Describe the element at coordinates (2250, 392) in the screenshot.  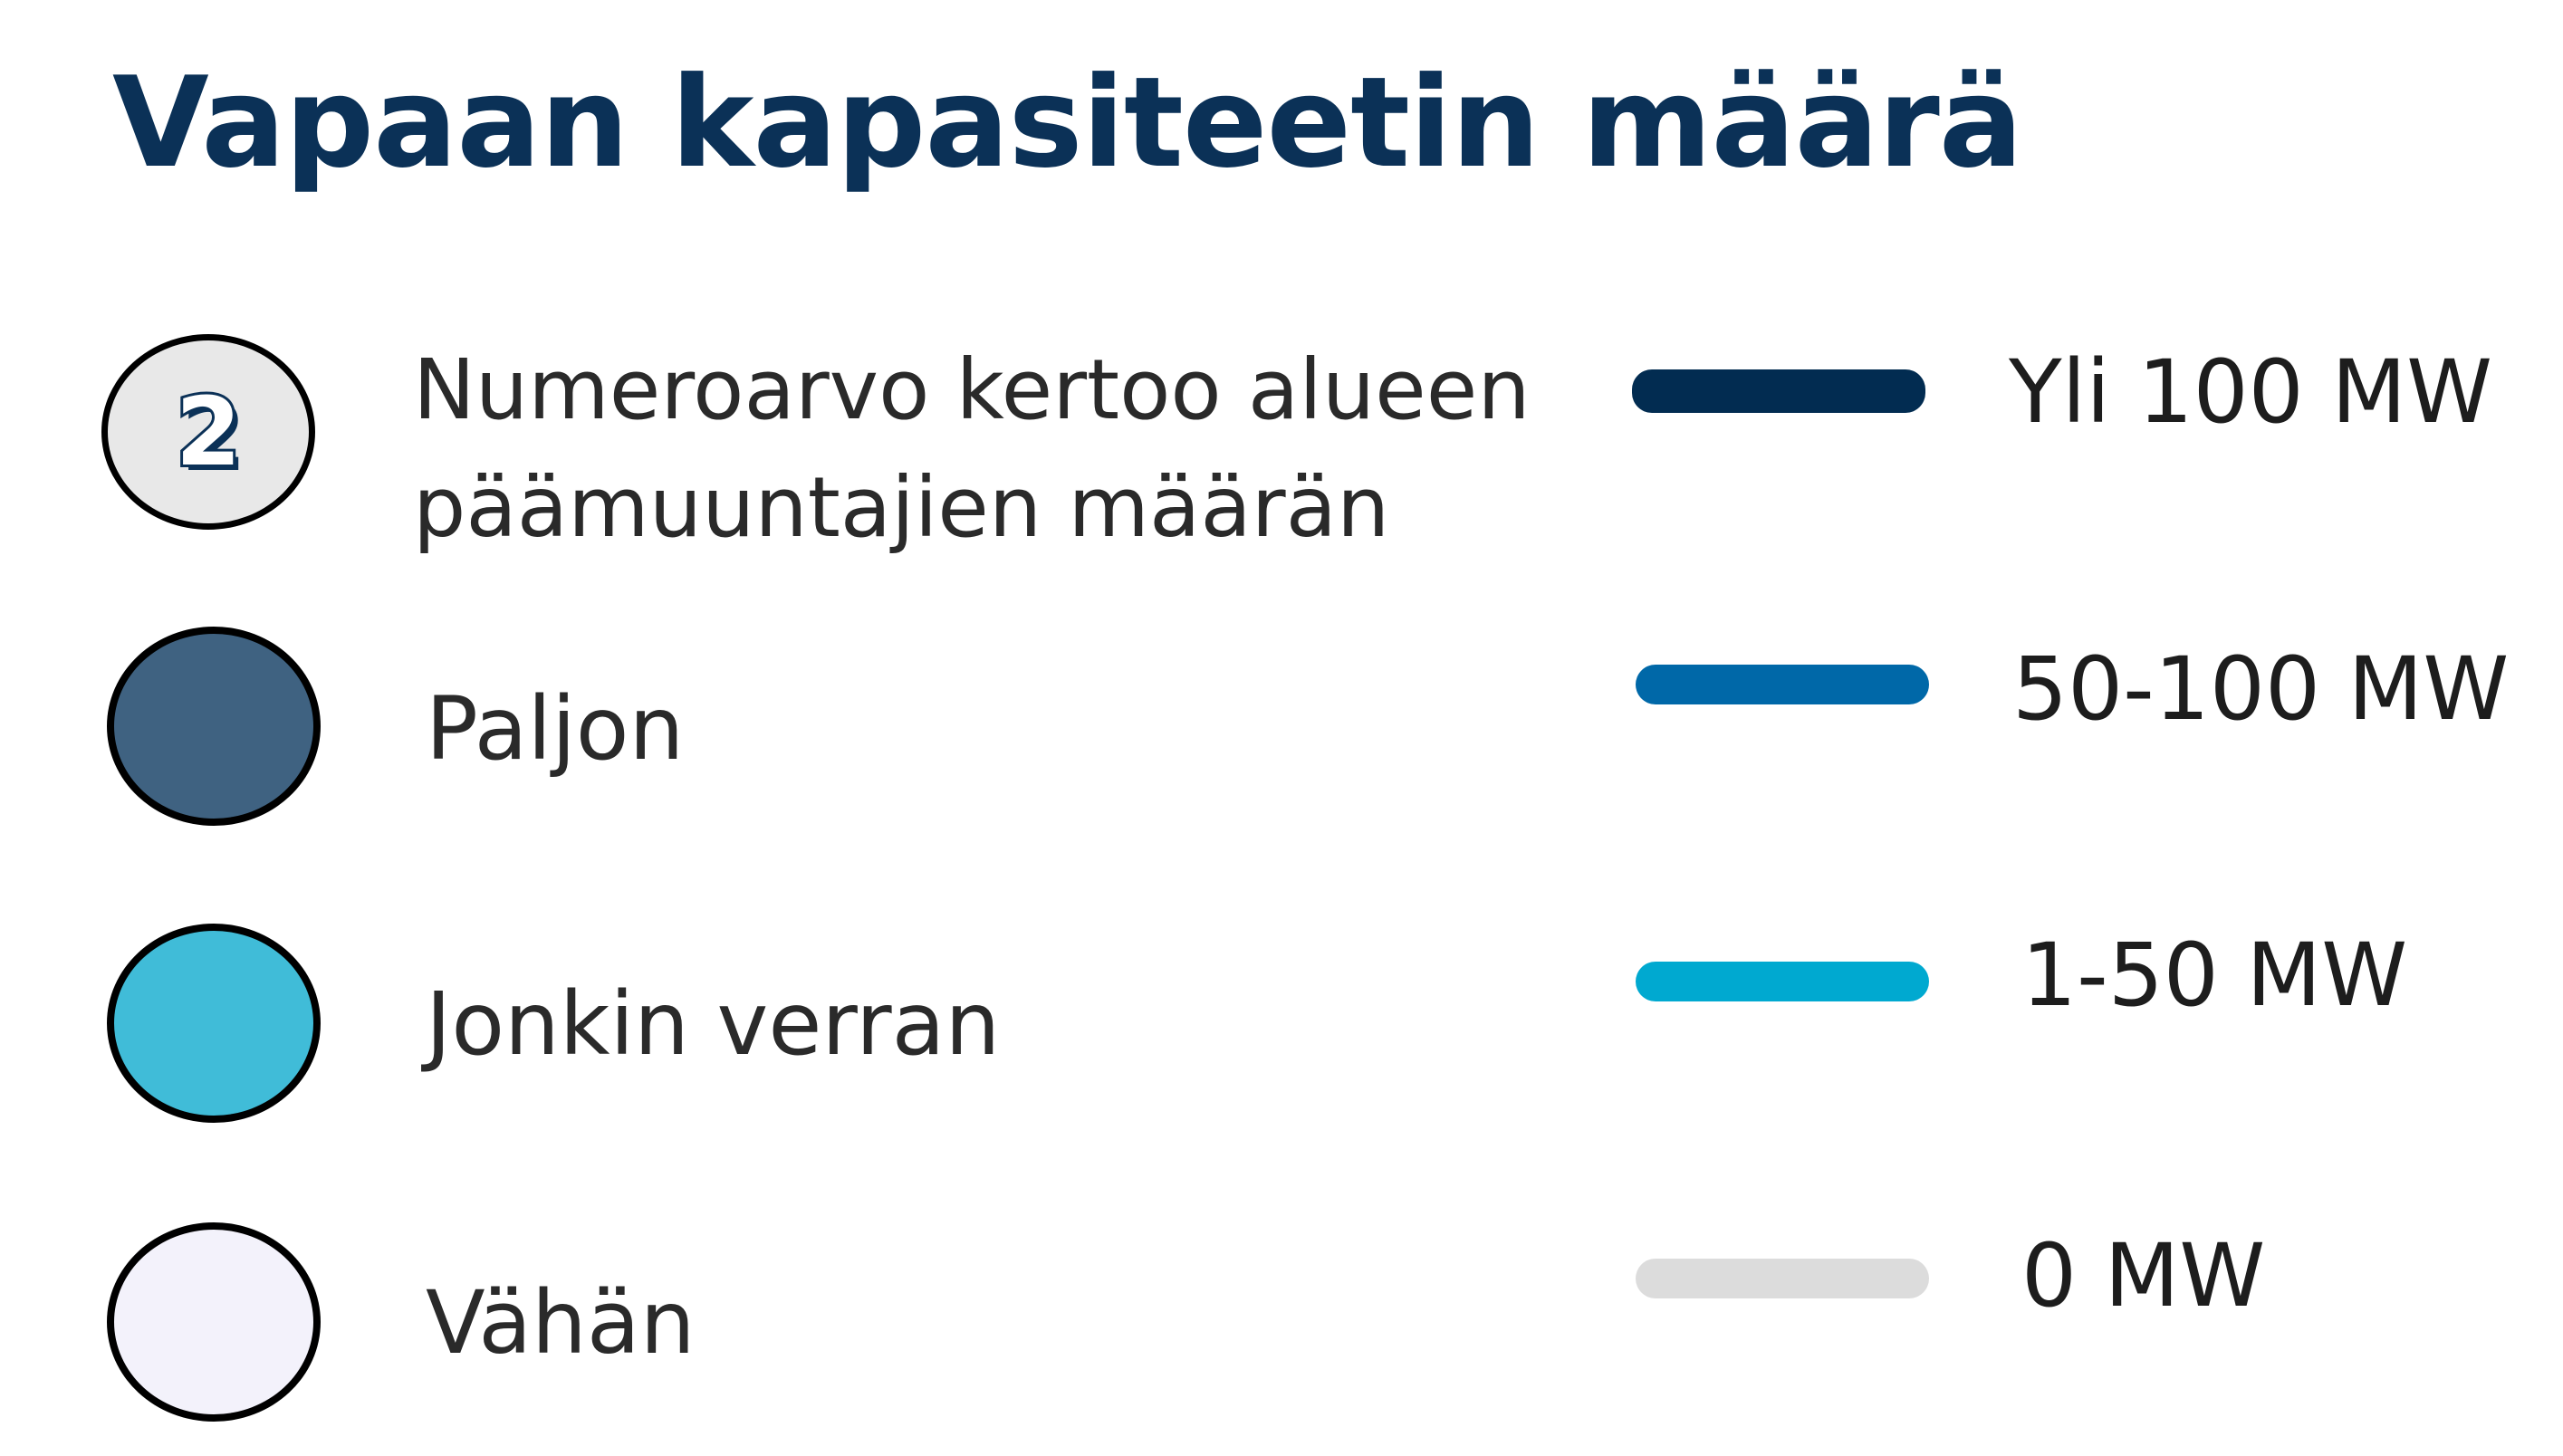
I see `line-label-yli-100-mw: Yli 100 MW` at that location.